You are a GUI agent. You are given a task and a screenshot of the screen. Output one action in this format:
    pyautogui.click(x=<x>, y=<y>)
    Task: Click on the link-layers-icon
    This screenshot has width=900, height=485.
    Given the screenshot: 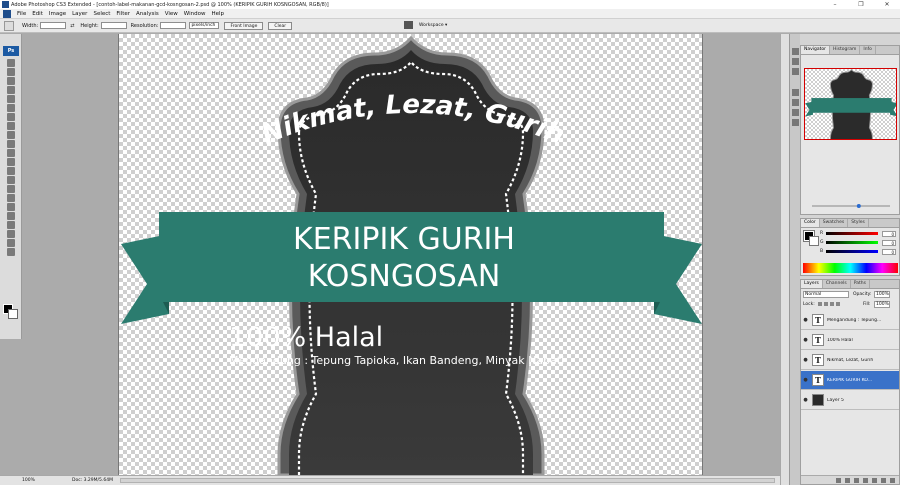 What is the action you would take?
    pyautogui.click(x=838, y=480)
    